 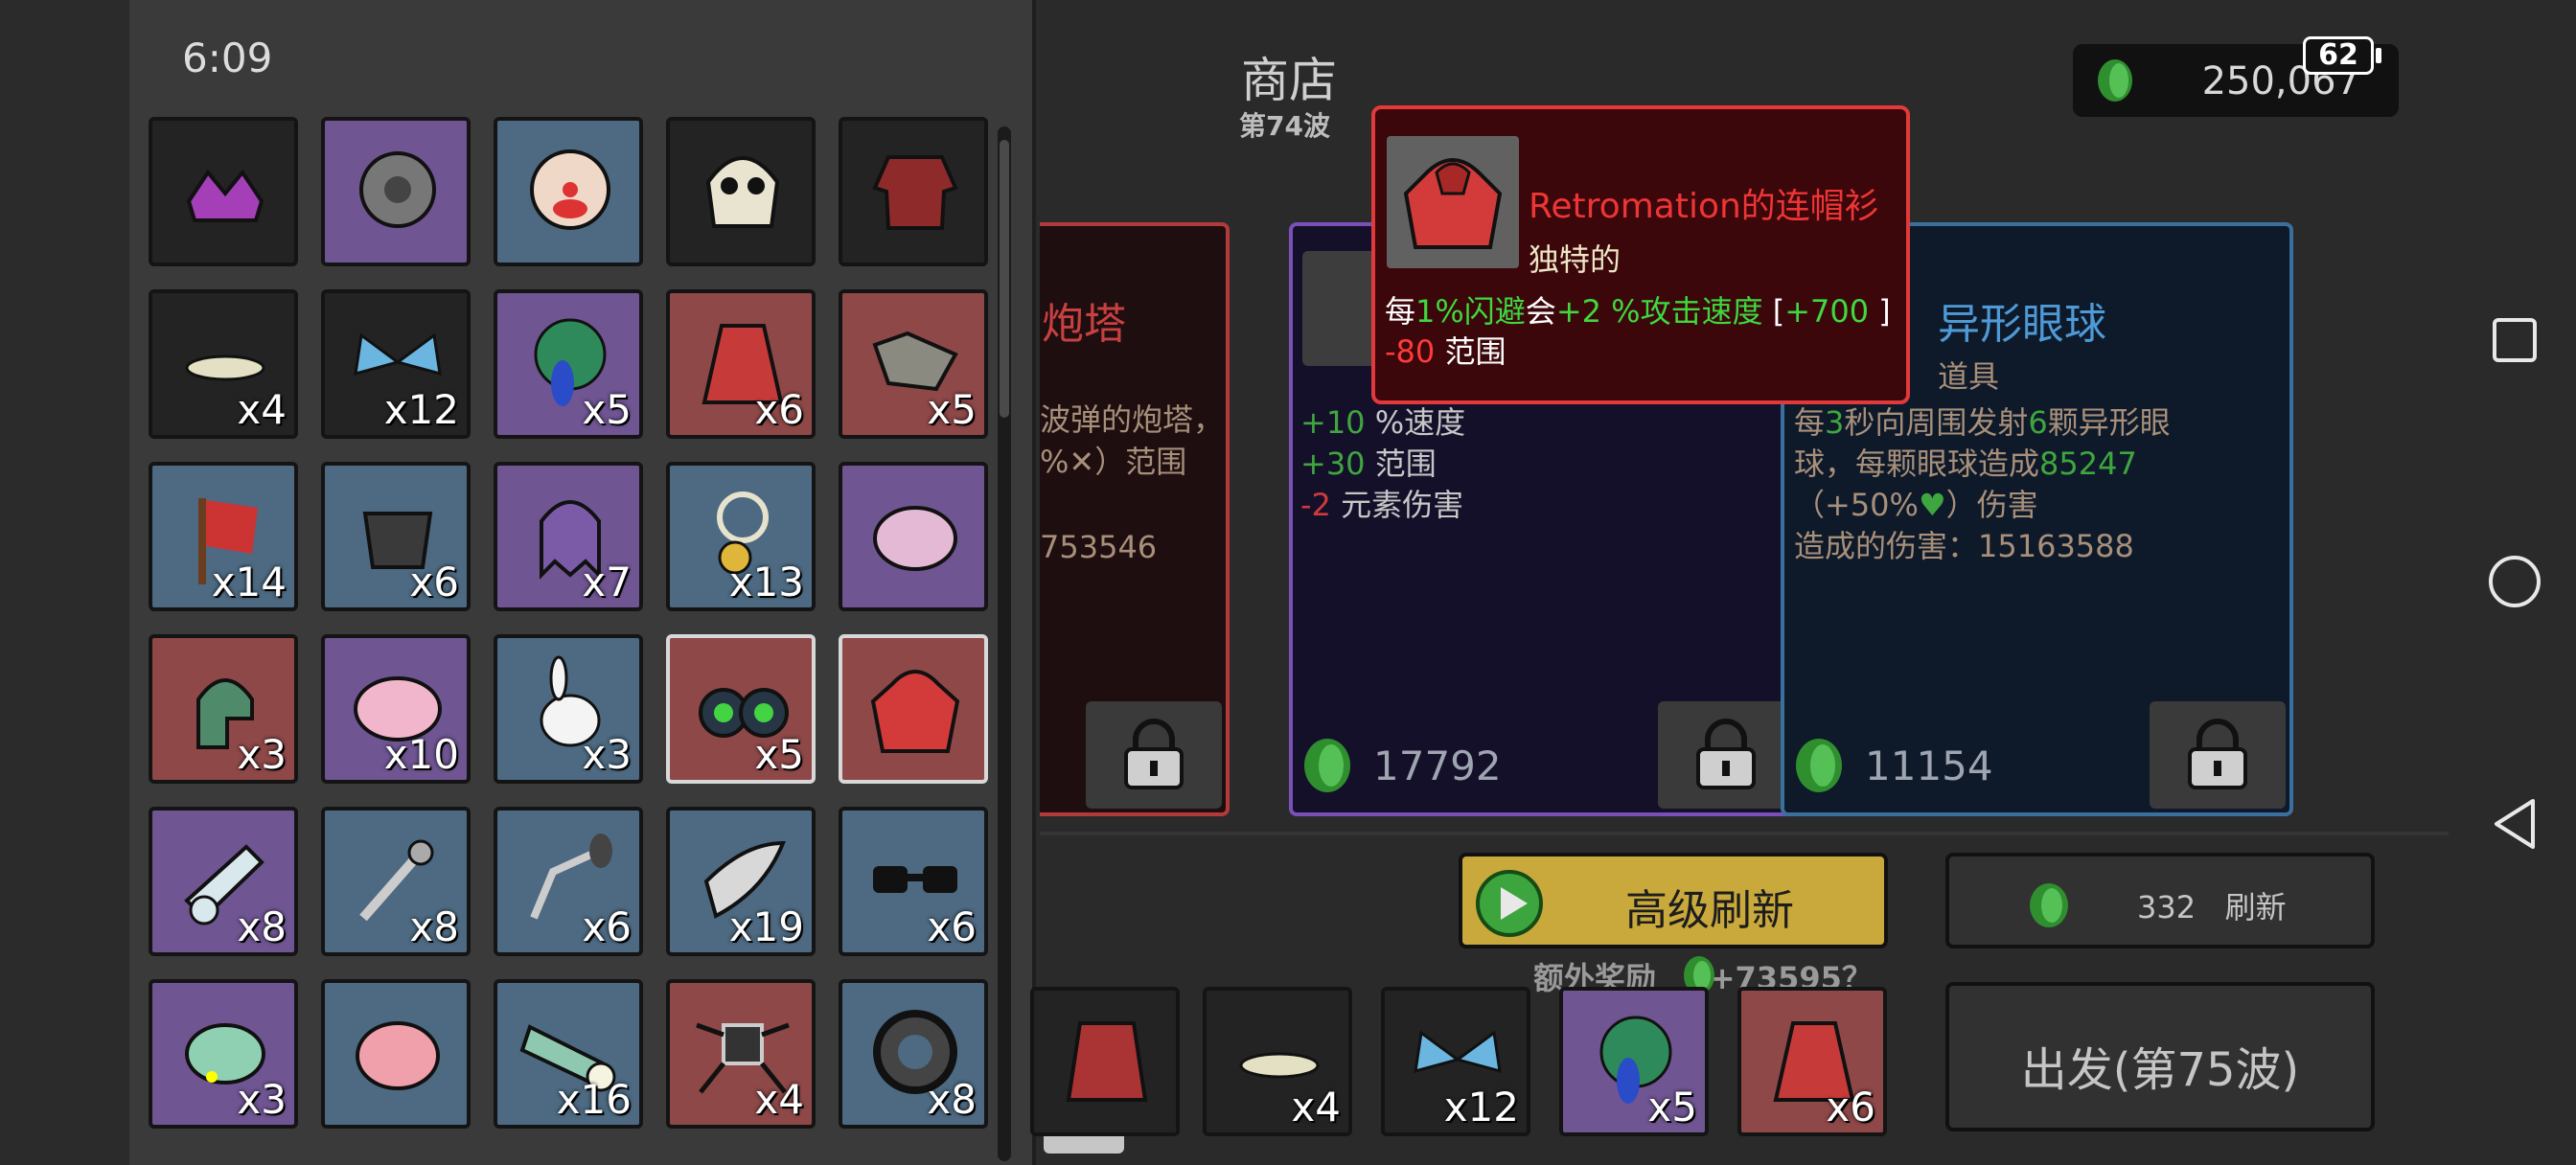 What do you see at coordinates (1470, 311) in the screenshot?
I see `effect-value: 1%闪避` at bounding box center [1470, 311].